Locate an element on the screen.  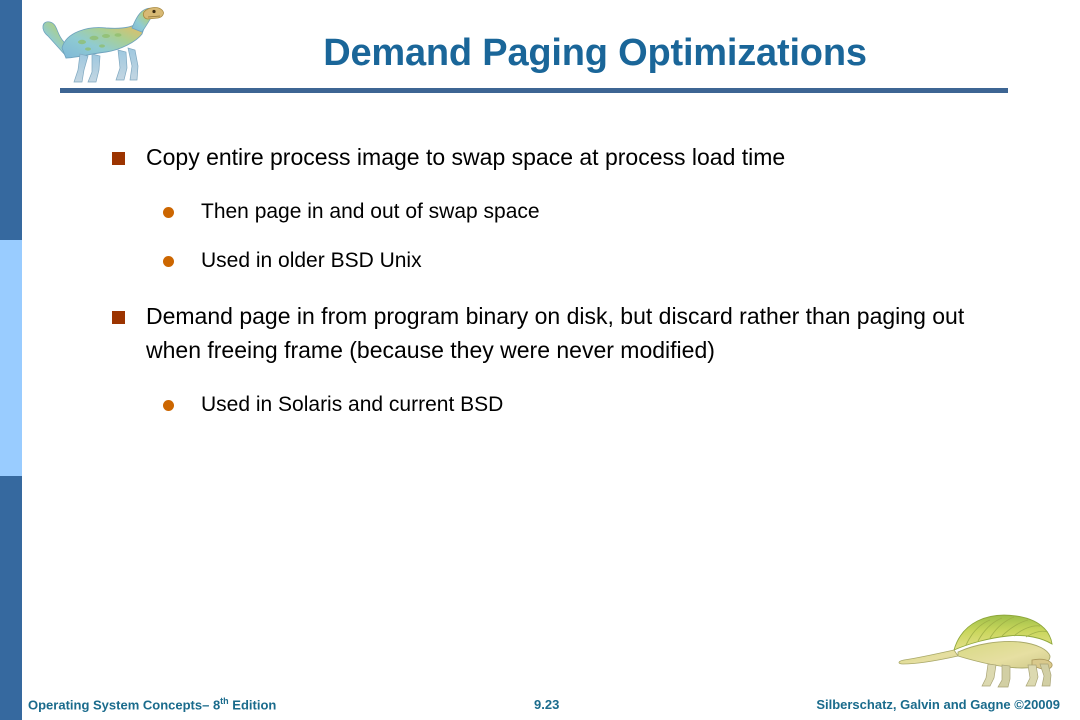
title-divider is located at coordinates (534, 90).